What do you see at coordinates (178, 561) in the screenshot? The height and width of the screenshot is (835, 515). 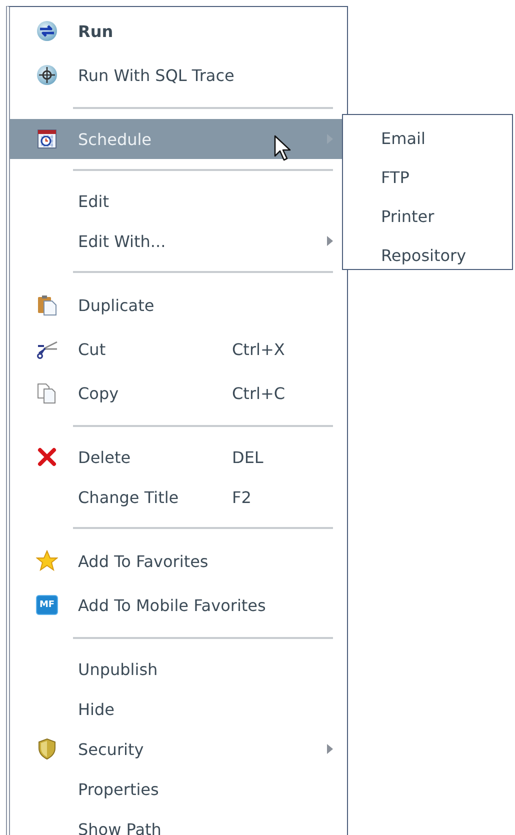 I see `menu-item: Add To Favorites` at bounding box center [178, 561].